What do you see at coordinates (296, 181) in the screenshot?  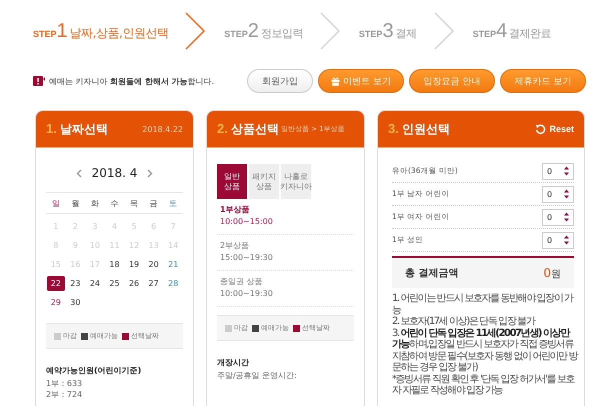 I see `product-tab: 나홀로 키자니아` at bounding box center [296, 181].